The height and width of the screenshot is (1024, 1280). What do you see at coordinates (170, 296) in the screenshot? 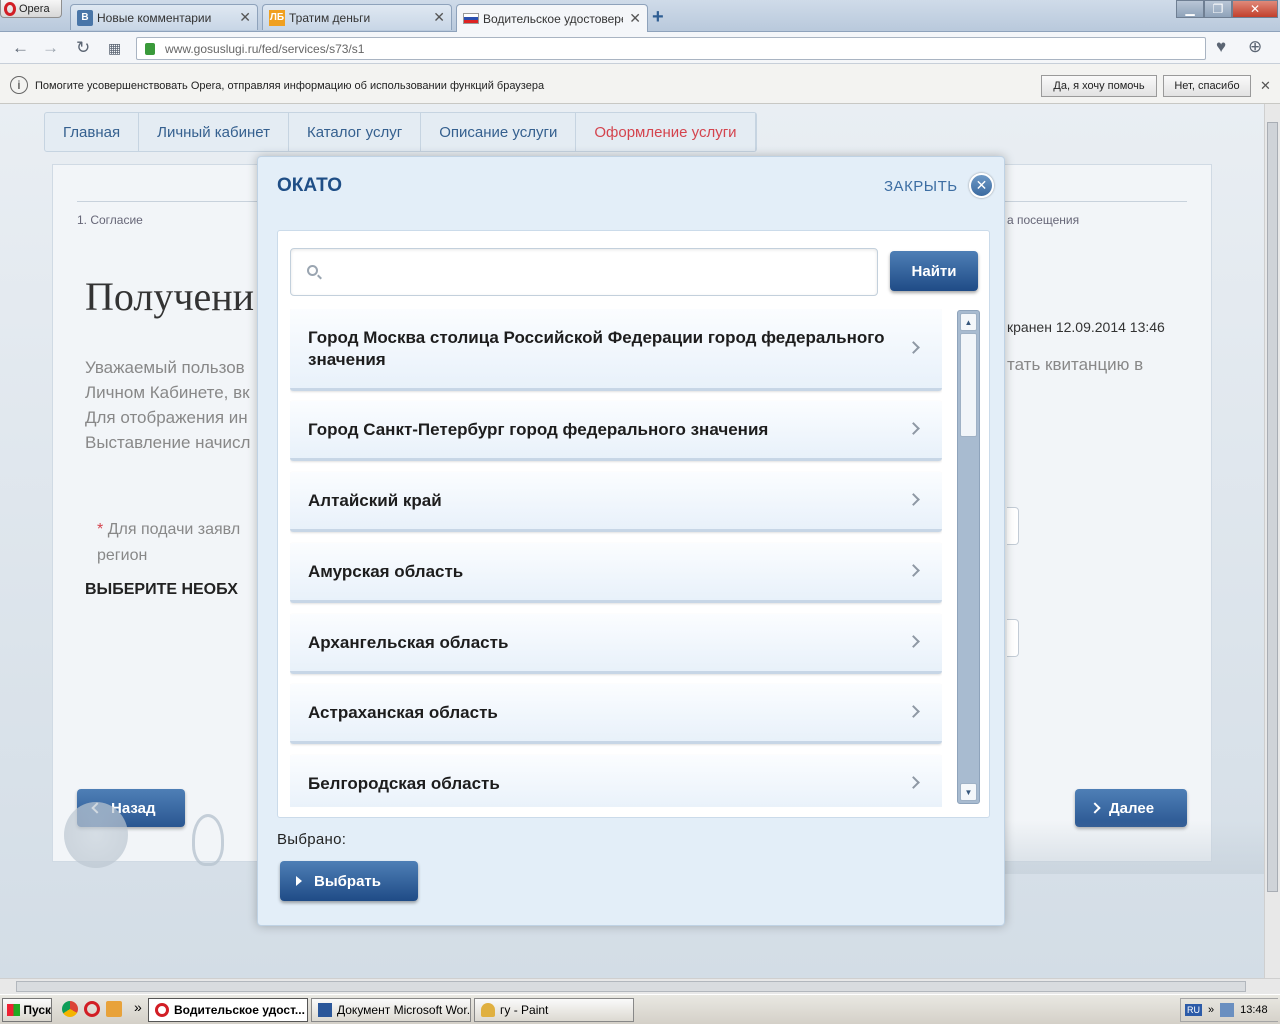
I see `page-title: Получени` at bounding box center [170, 296].